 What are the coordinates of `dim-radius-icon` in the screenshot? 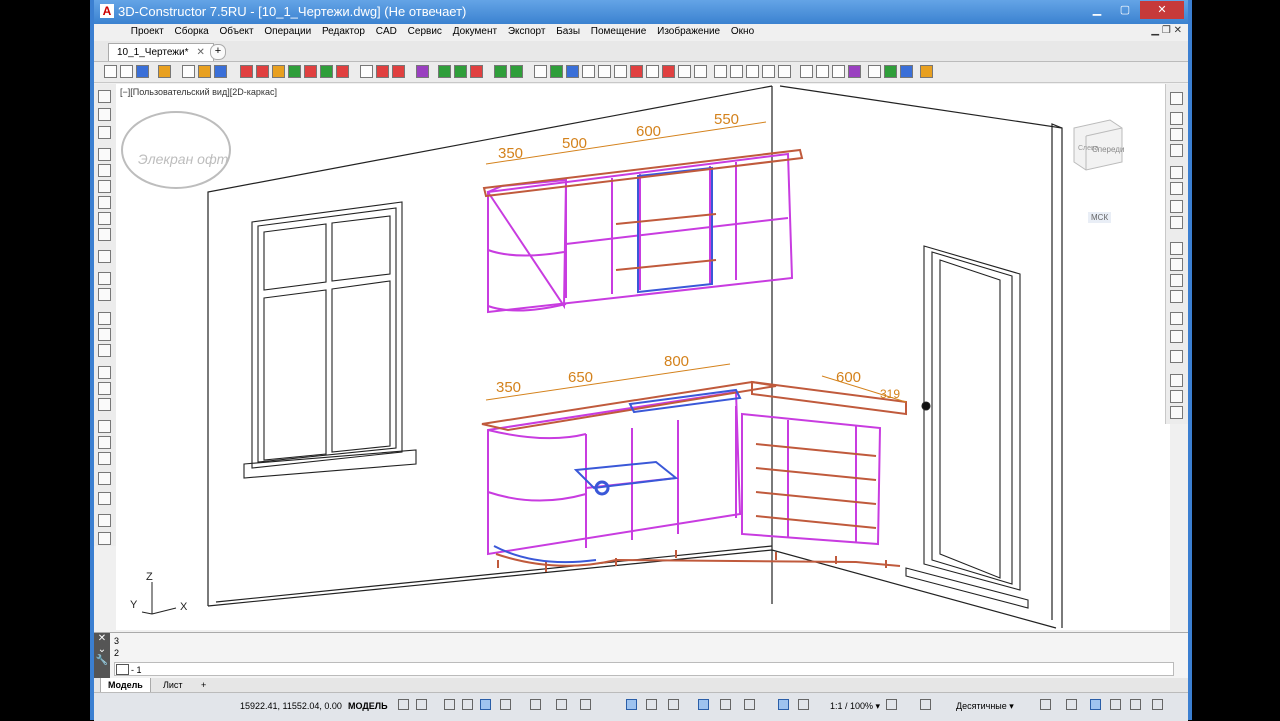 It's located at (104, 350).